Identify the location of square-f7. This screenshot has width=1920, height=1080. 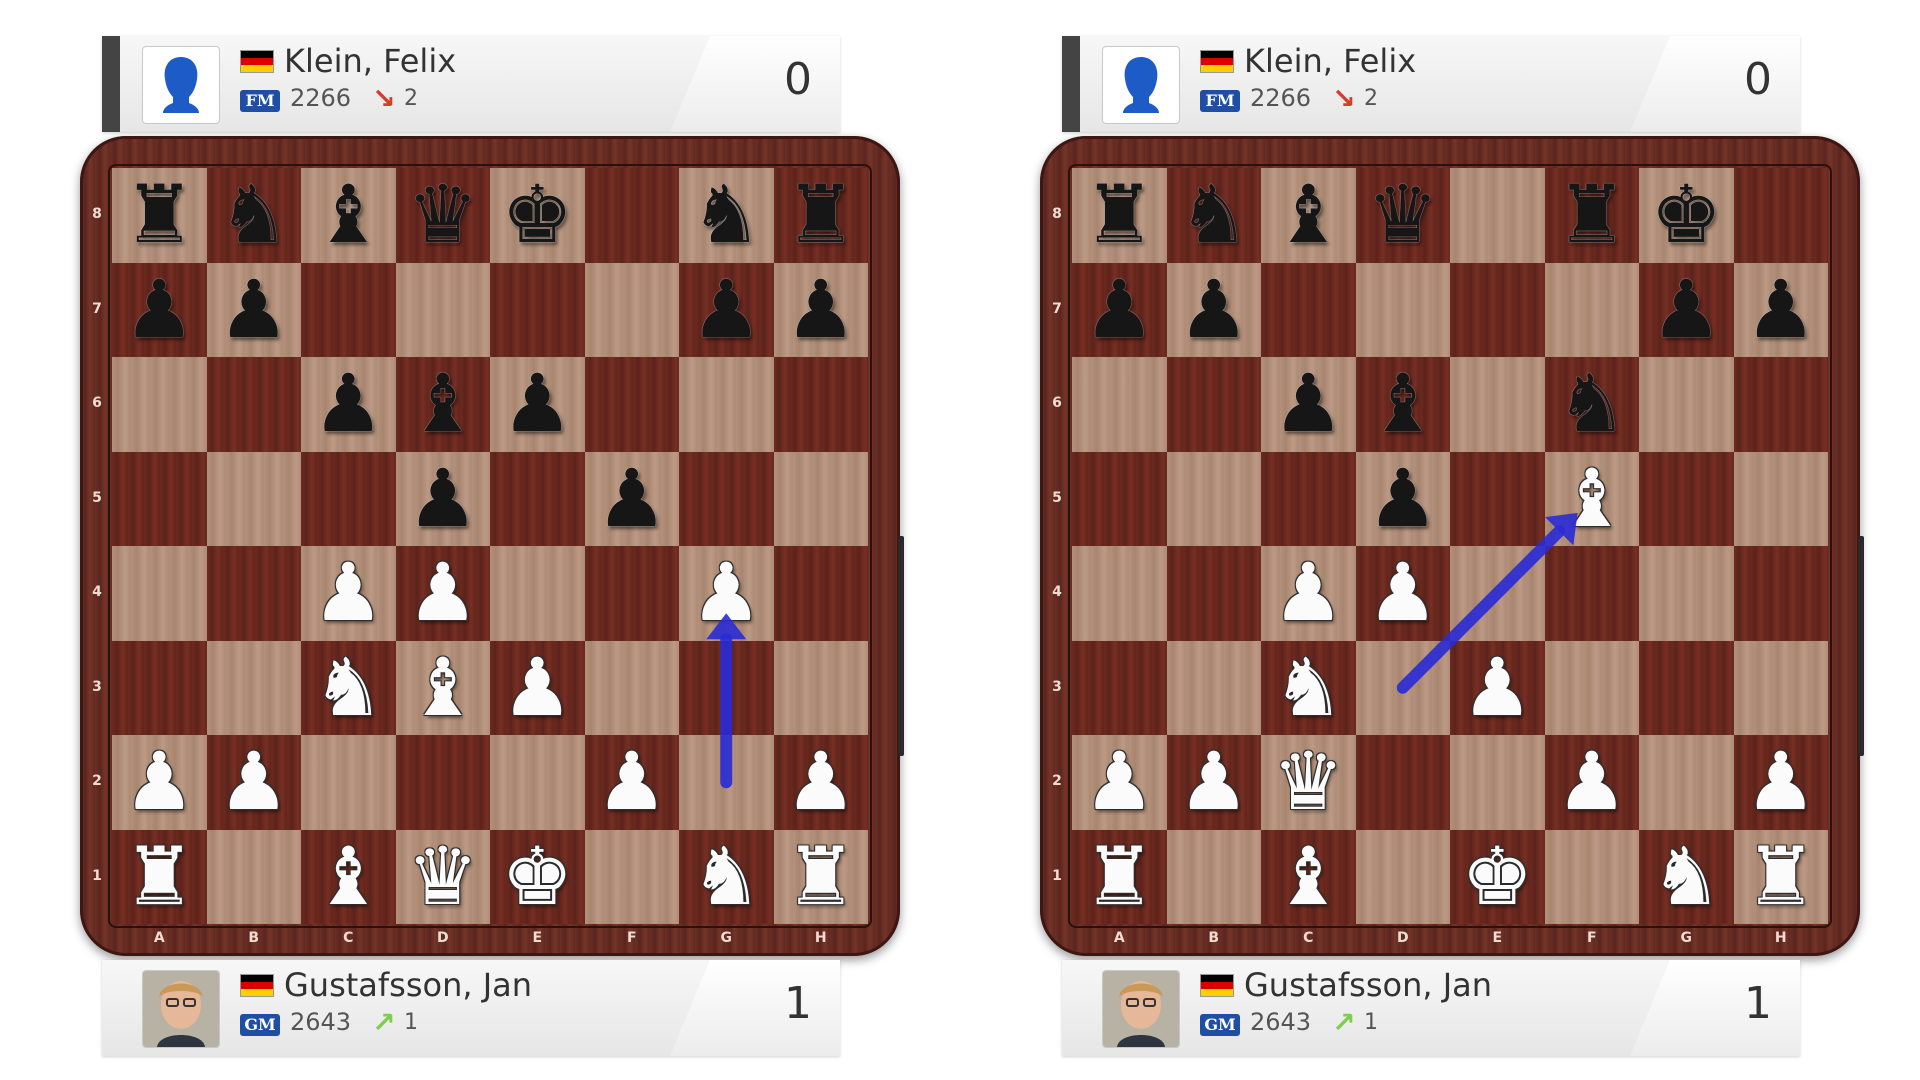
(1591, 309).